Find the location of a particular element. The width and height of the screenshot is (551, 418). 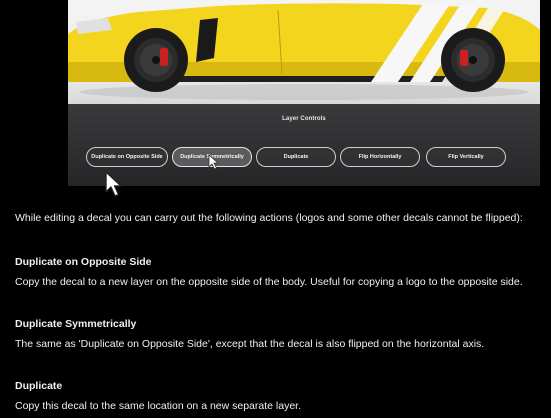

panel-title: Layer Controls is located at coordinates (304, 119).